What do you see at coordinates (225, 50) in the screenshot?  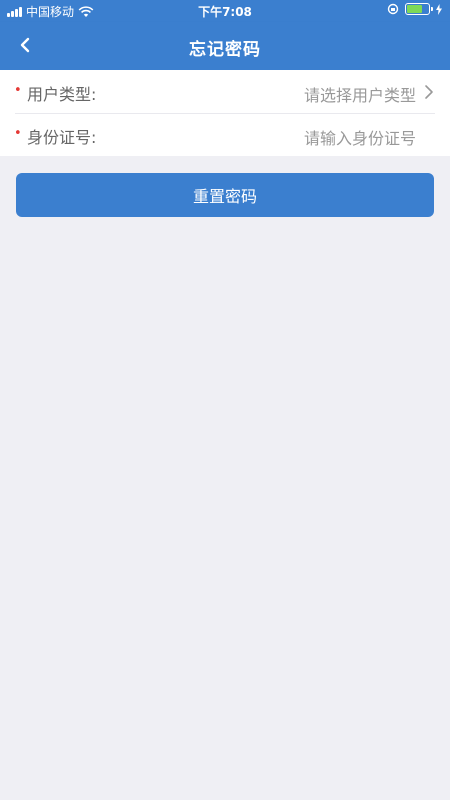 I see `page-title: 忘记密码` at bounding box center [225, 50].